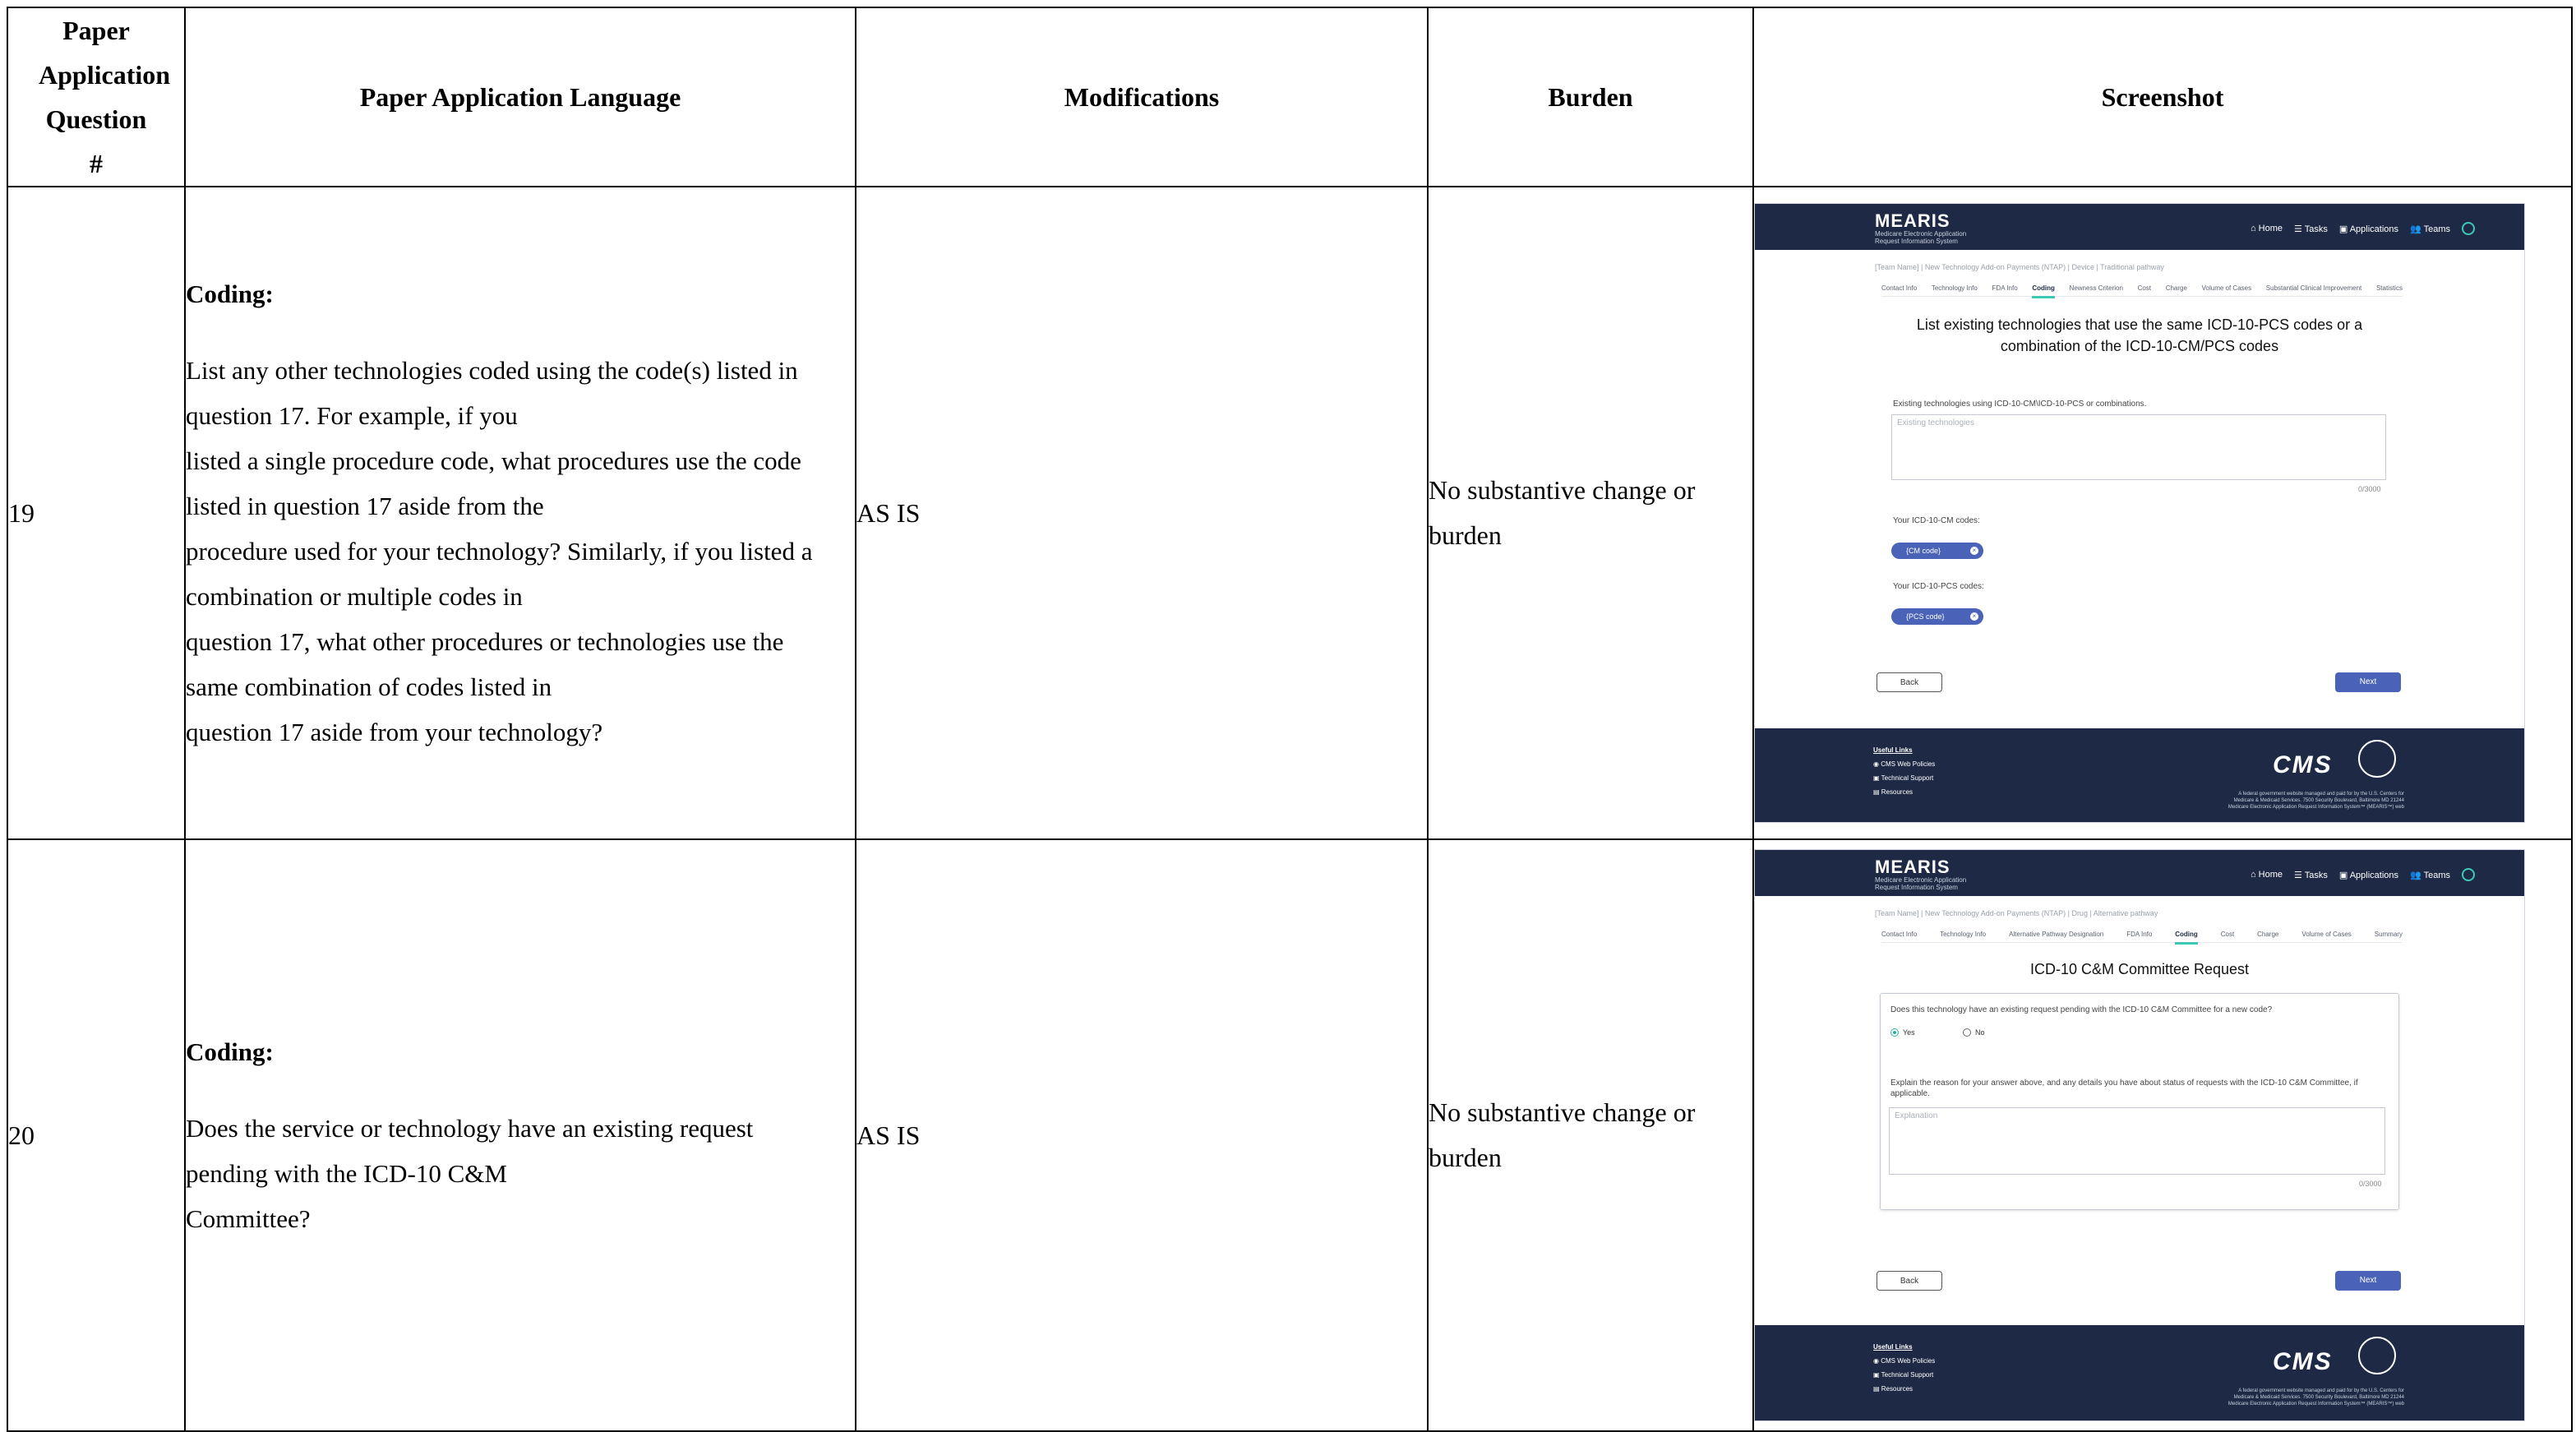  Describe the element at coordinates (520, 97) in the screenshot. I see `header-language: Paper Application Language` at that location.